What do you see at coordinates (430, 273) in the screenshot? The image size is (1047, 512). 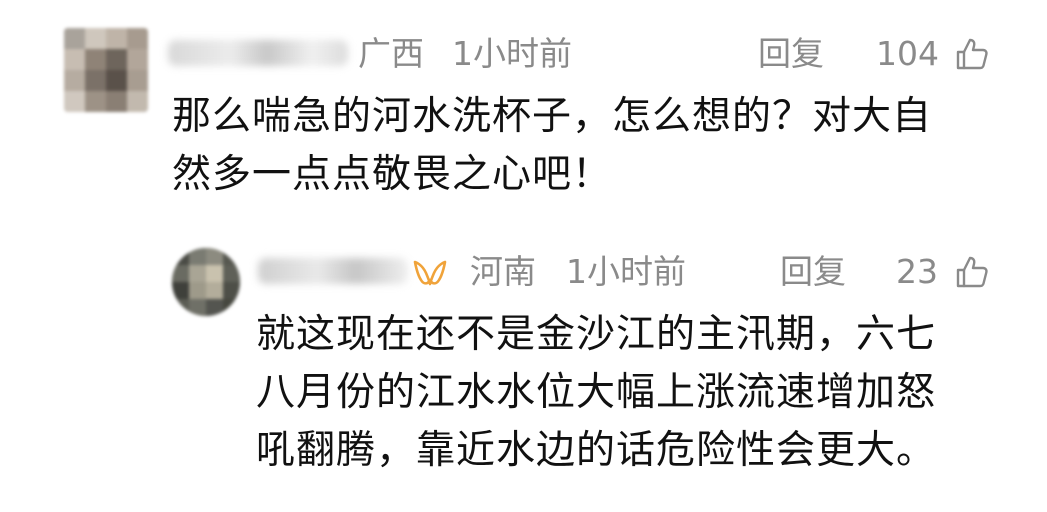 I see `vip-badge-icon` at bounding box center [430, 273].